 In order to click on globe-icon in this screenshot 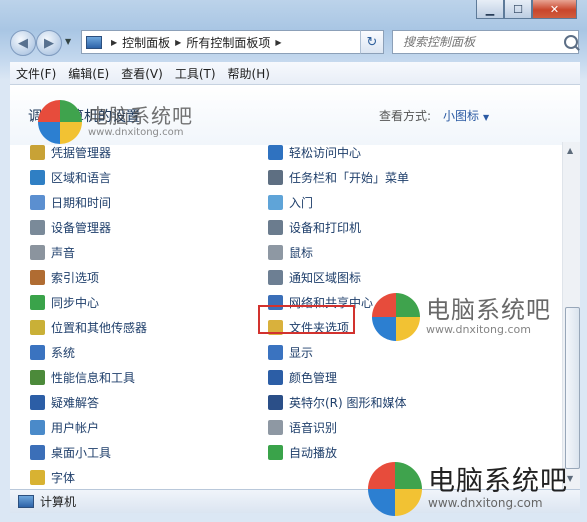, I will do `click(37, 177)`.